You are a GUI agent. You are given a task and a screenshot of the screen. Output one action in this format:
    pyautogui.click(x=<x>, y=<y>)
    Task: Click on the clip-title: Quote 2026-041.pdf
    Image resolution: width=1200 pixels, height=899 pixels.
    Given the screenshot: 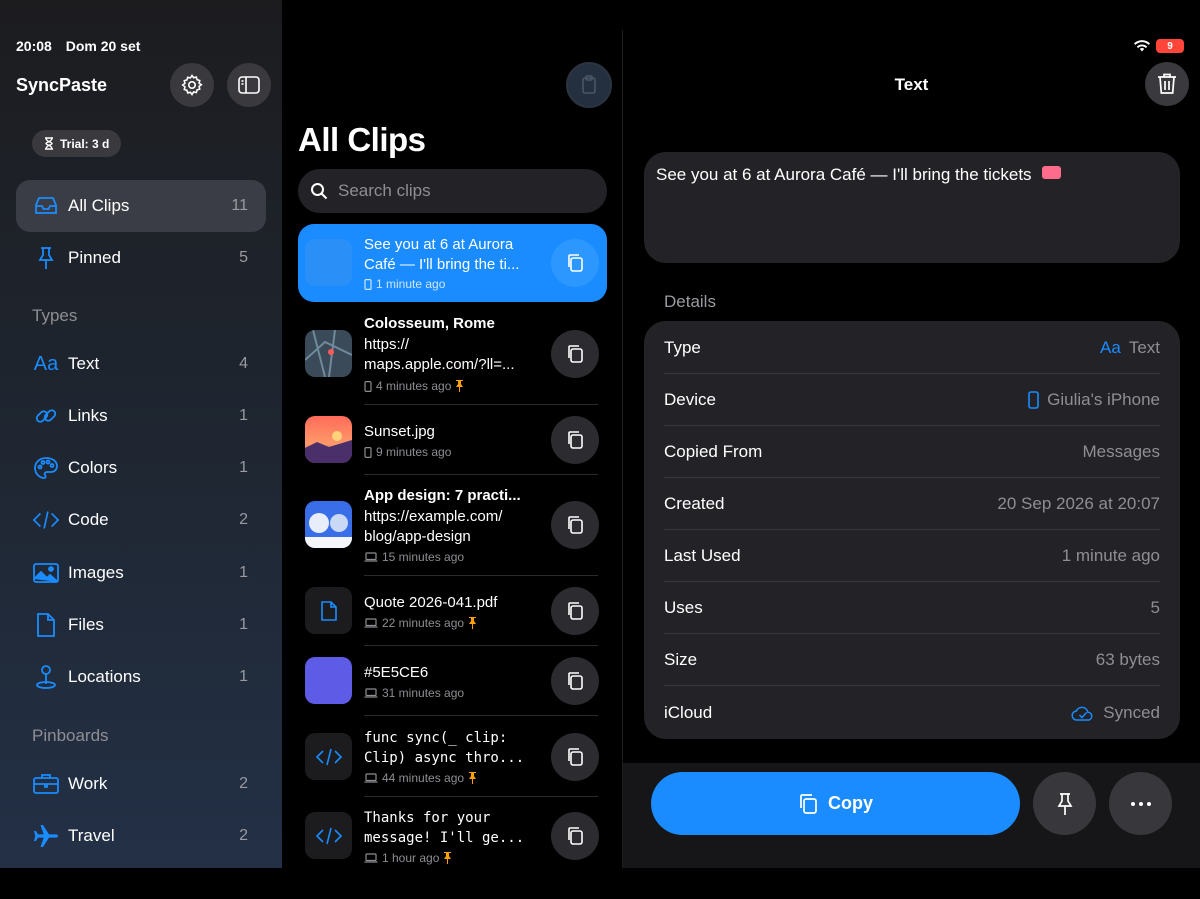 What is the action you would take?
    pyautogui.click(x=431, y=602)
    